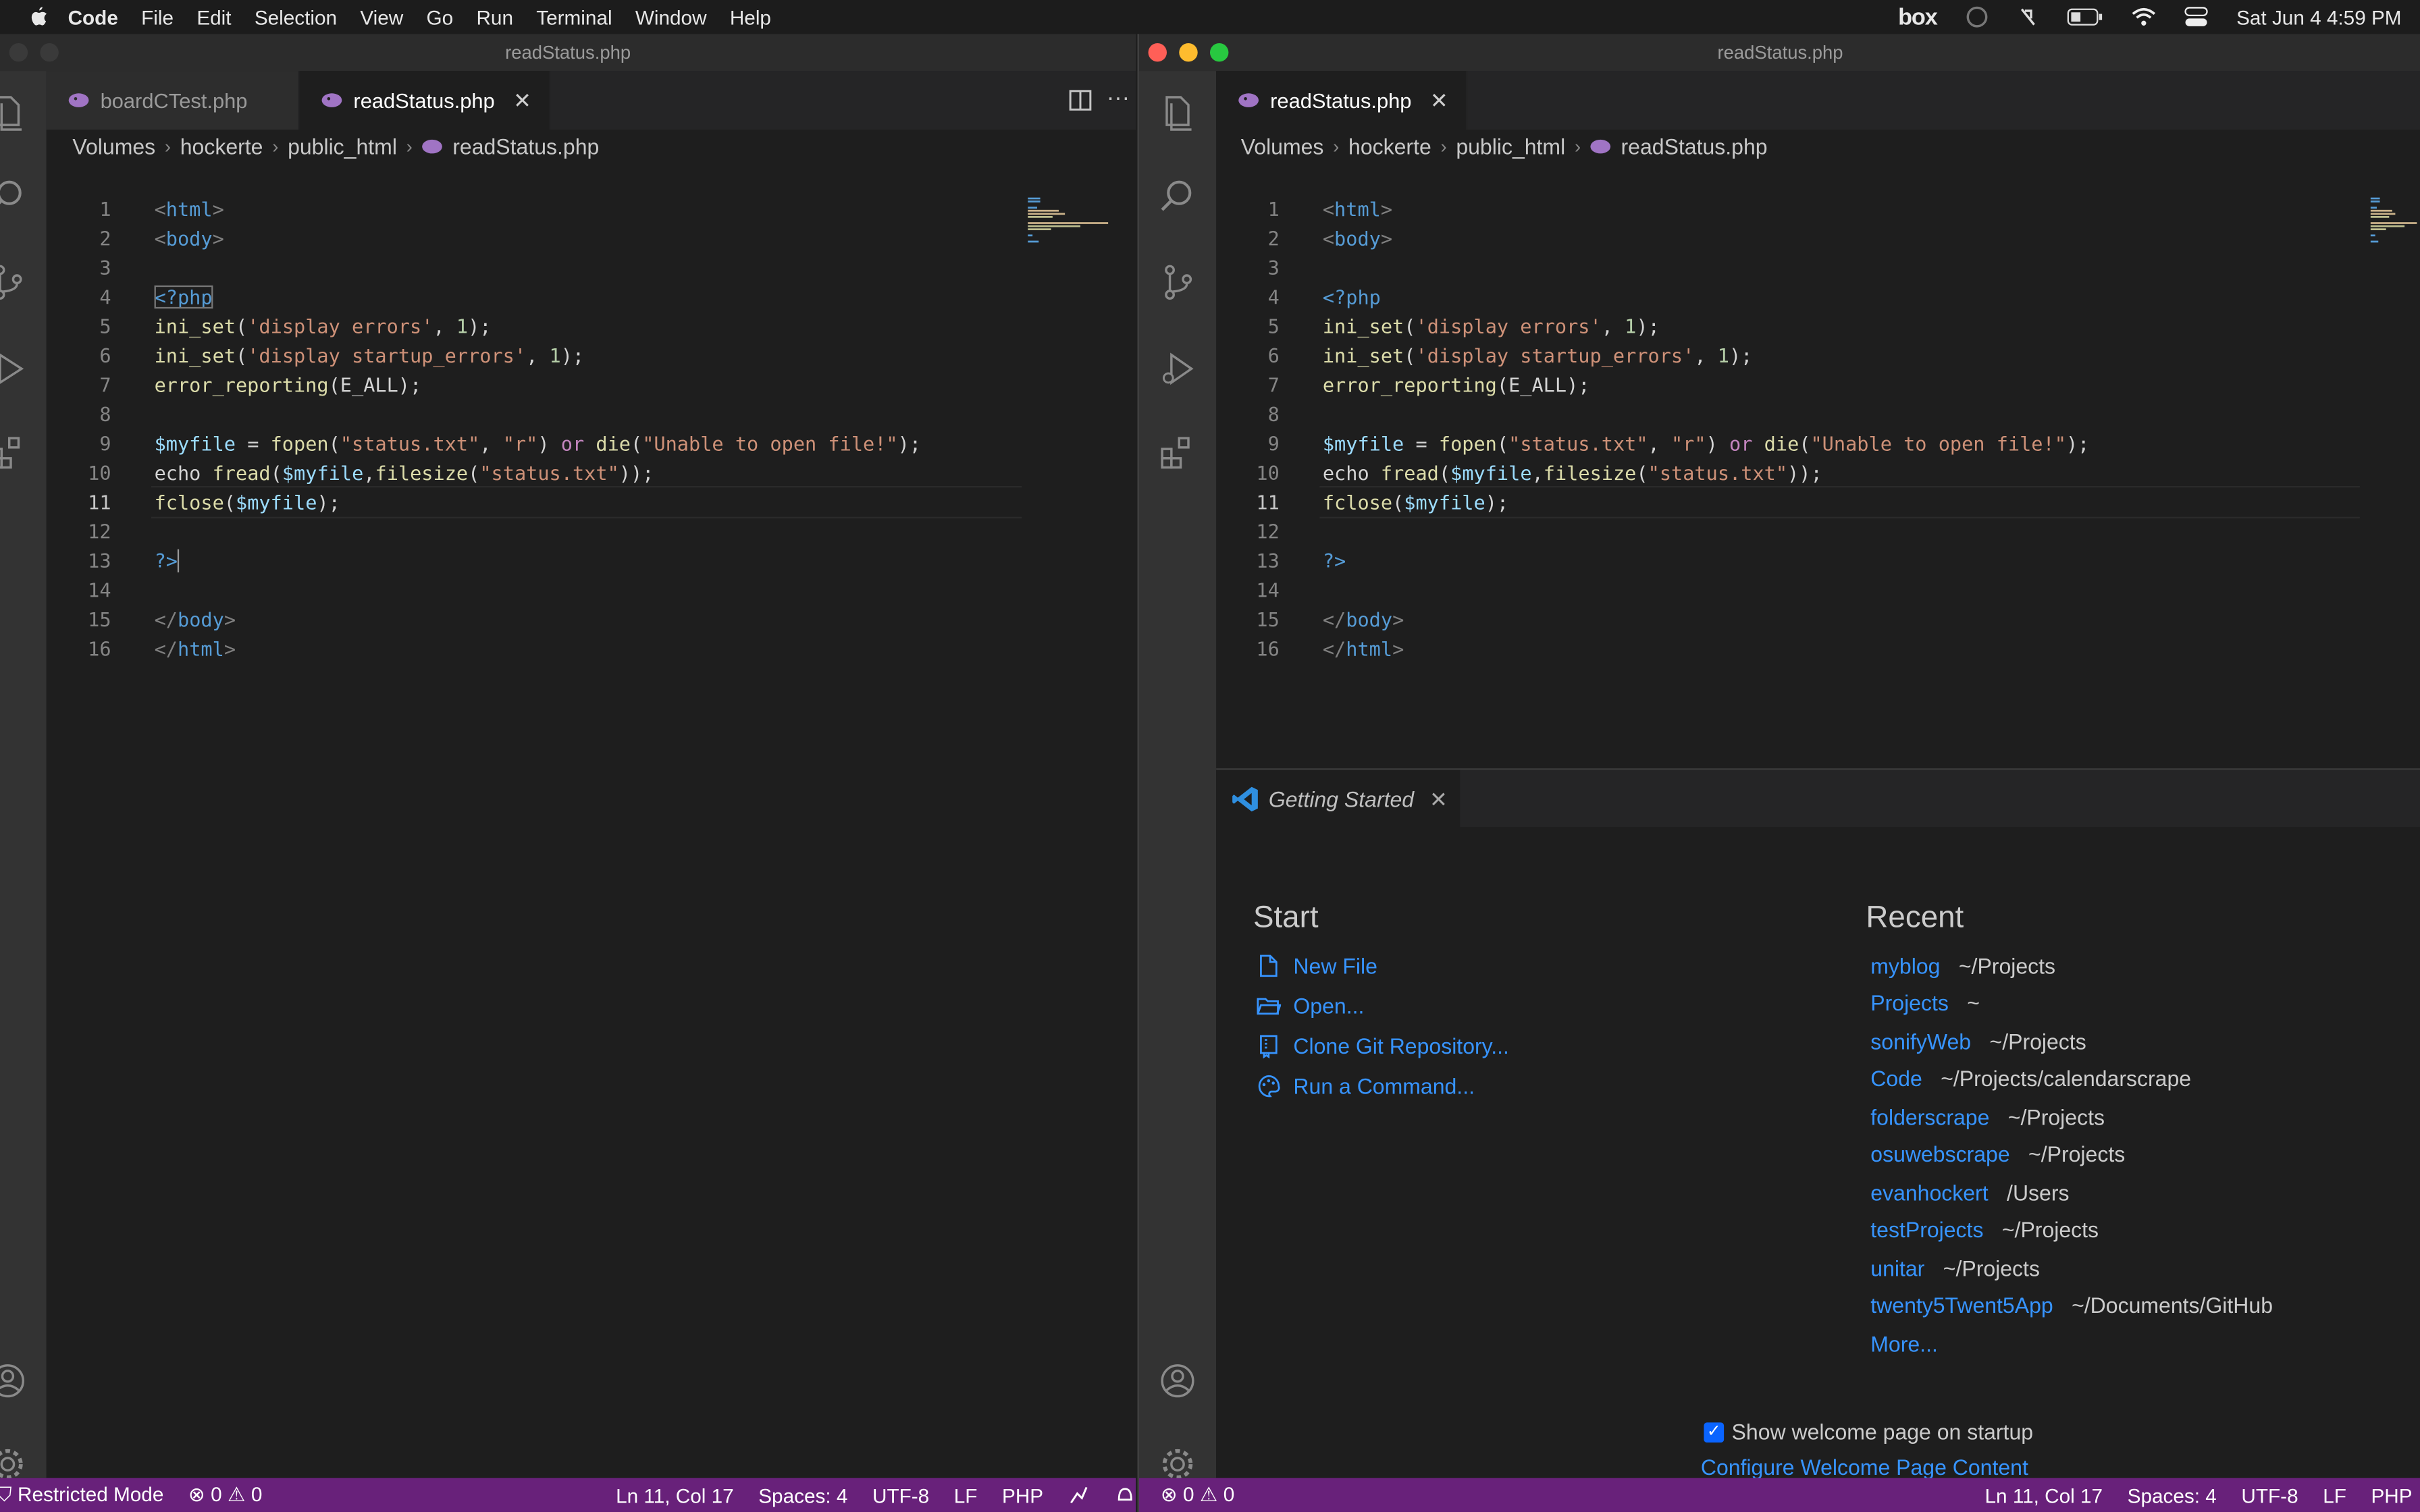 Image resolution: width=2420 pixels, height=1512 pixels. Describe the element at coordinates (1118, 98) in the screenshot. I see `more-actions-icon: ···` at that location.